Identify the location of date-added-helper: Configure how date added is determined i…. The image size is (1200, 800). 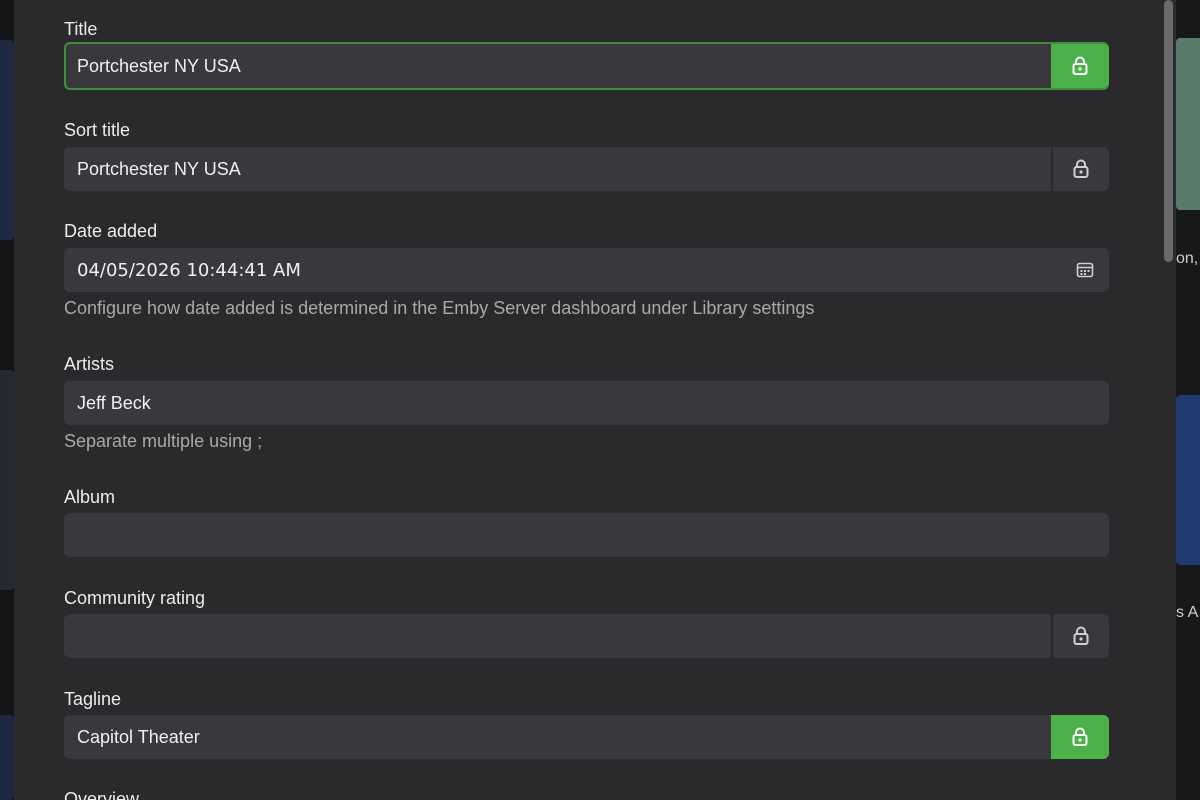
(439, 308).